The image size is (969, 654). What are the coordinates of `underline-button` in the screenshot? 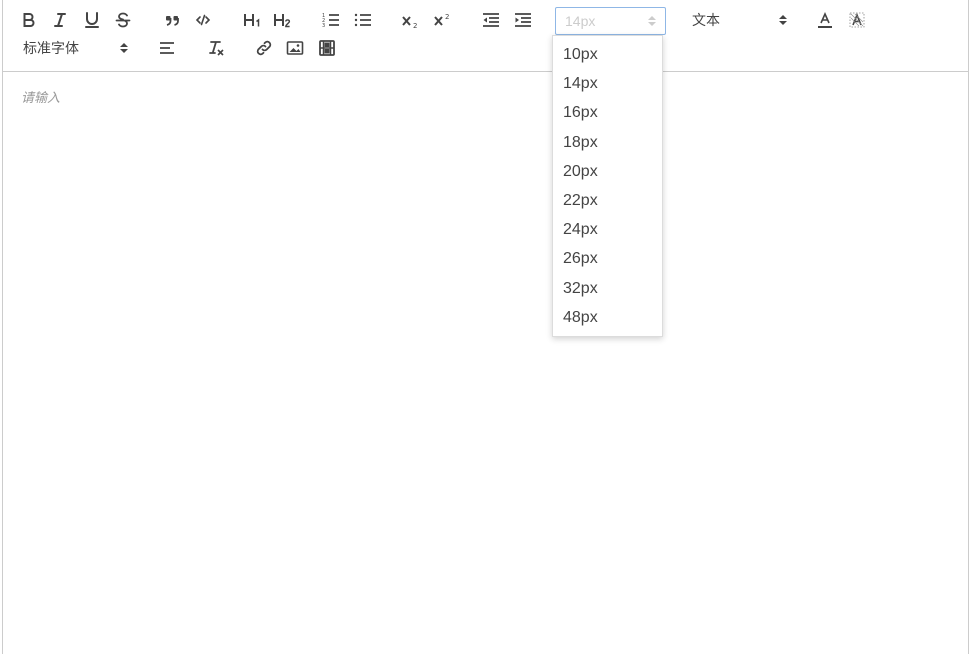 It's located at (92, 20).